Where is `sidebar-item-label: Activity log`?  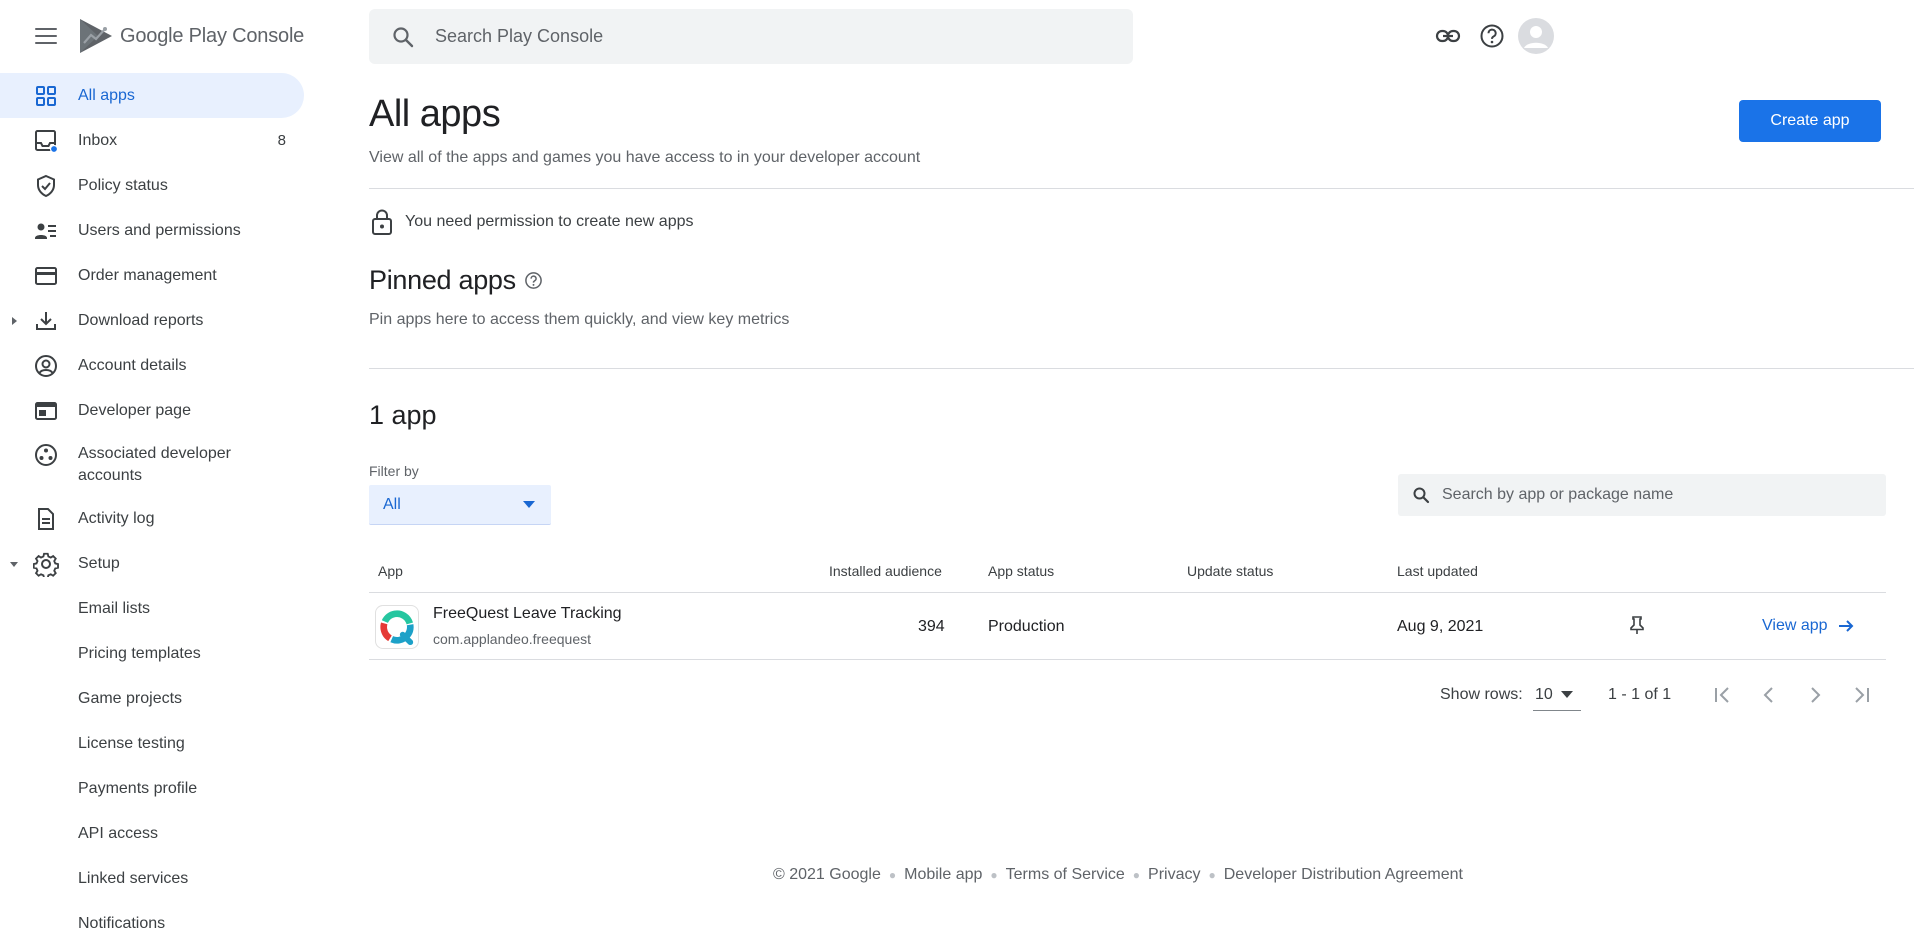 sidebar-item-label: Activity log is located at coordinates (116, 518).